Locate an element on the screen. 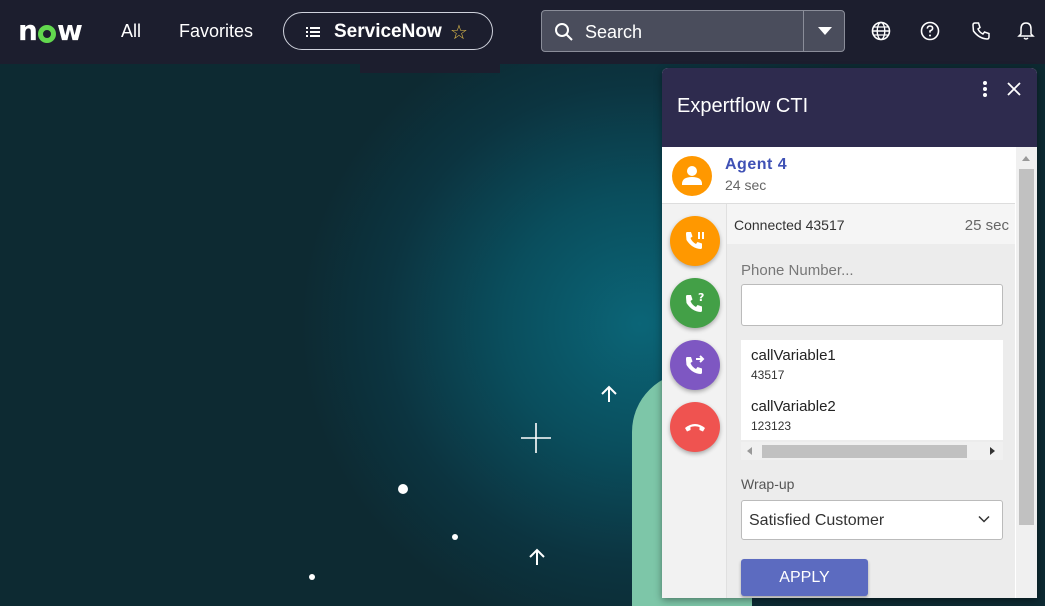  wrap-up-select: Satisfied Customer is located at coordinates (872, 520).